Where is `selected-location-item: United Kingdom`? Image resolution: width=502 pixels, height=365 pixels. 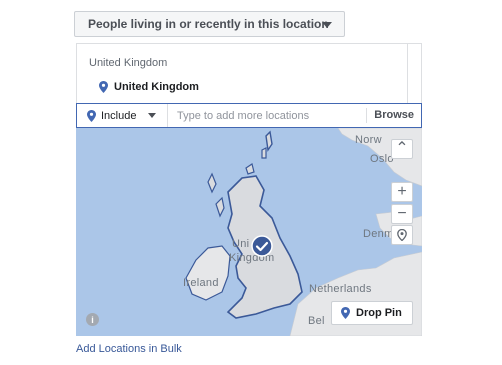
selected-location-item: United Kingdom is located at coordinates (149, 87).